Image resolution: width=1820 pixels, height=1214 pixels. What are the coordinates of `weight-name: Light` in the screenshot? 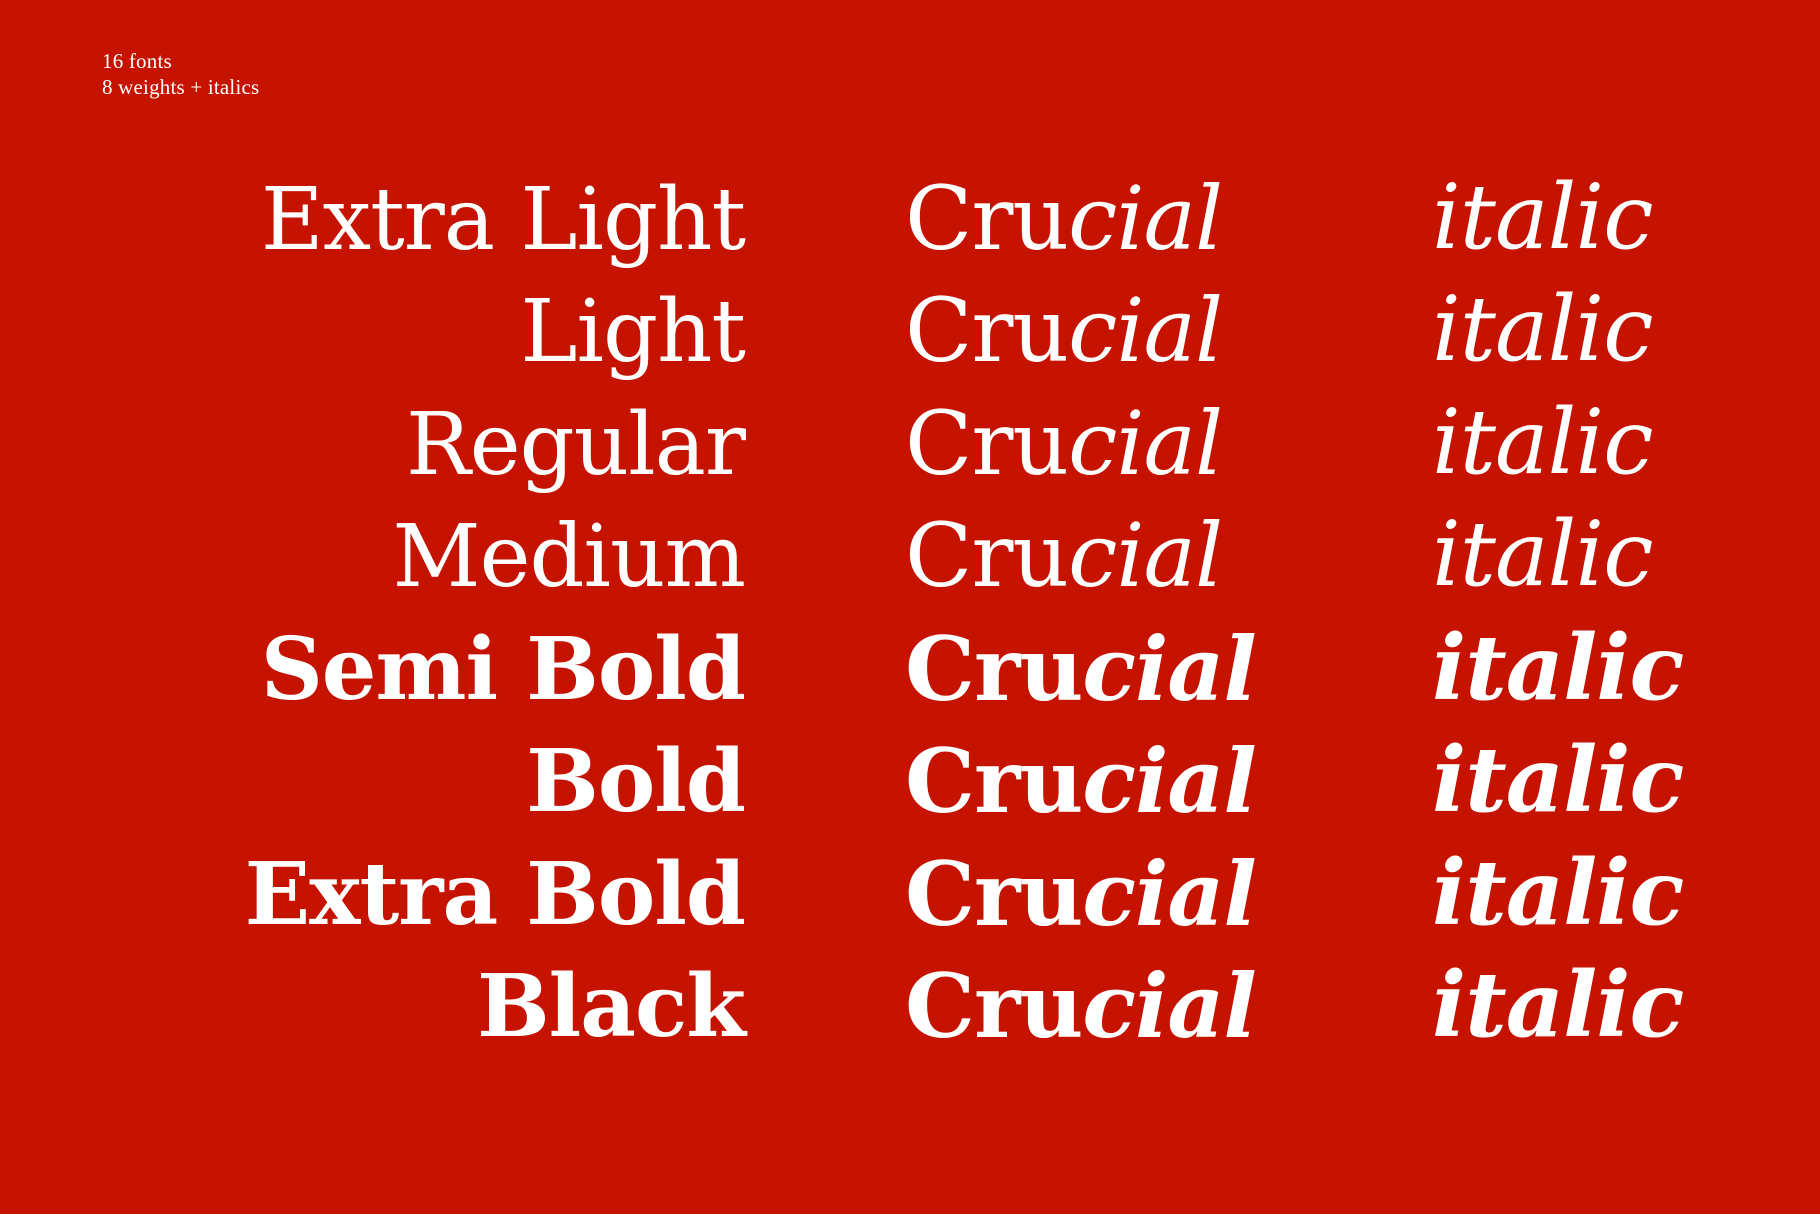 It's located at (633, 332).